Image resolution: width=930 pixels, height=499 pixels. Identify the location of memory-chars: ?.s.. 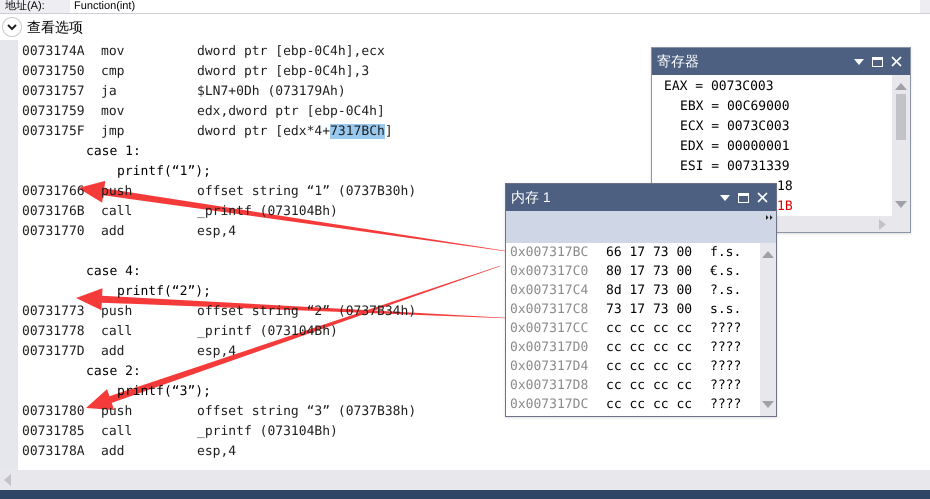
(726, 291).